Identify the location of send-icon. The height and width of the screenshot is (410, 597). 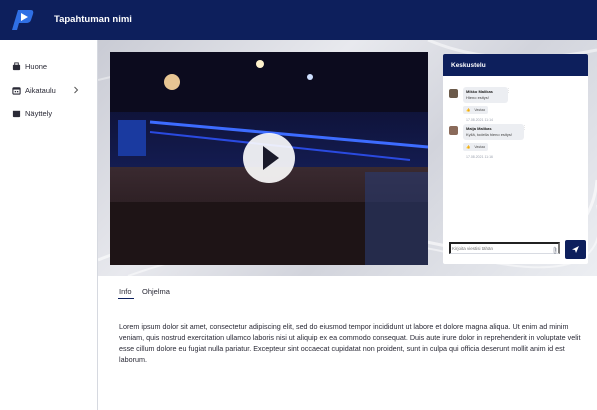
(575, 249).